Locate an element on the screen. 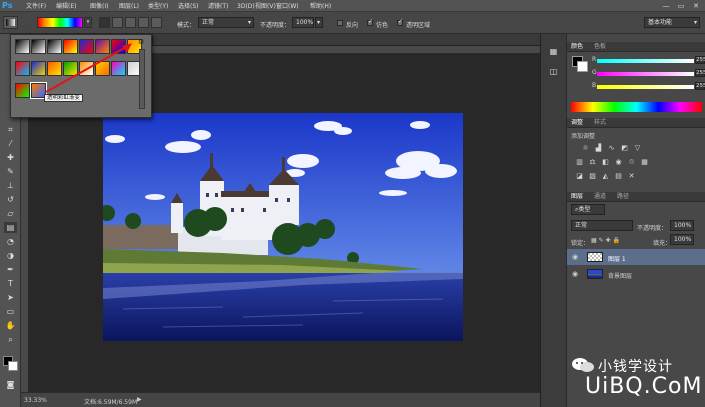  lock-icons: ▦ ✎ ✚ 🔒 is located at coordinates (605, 240).